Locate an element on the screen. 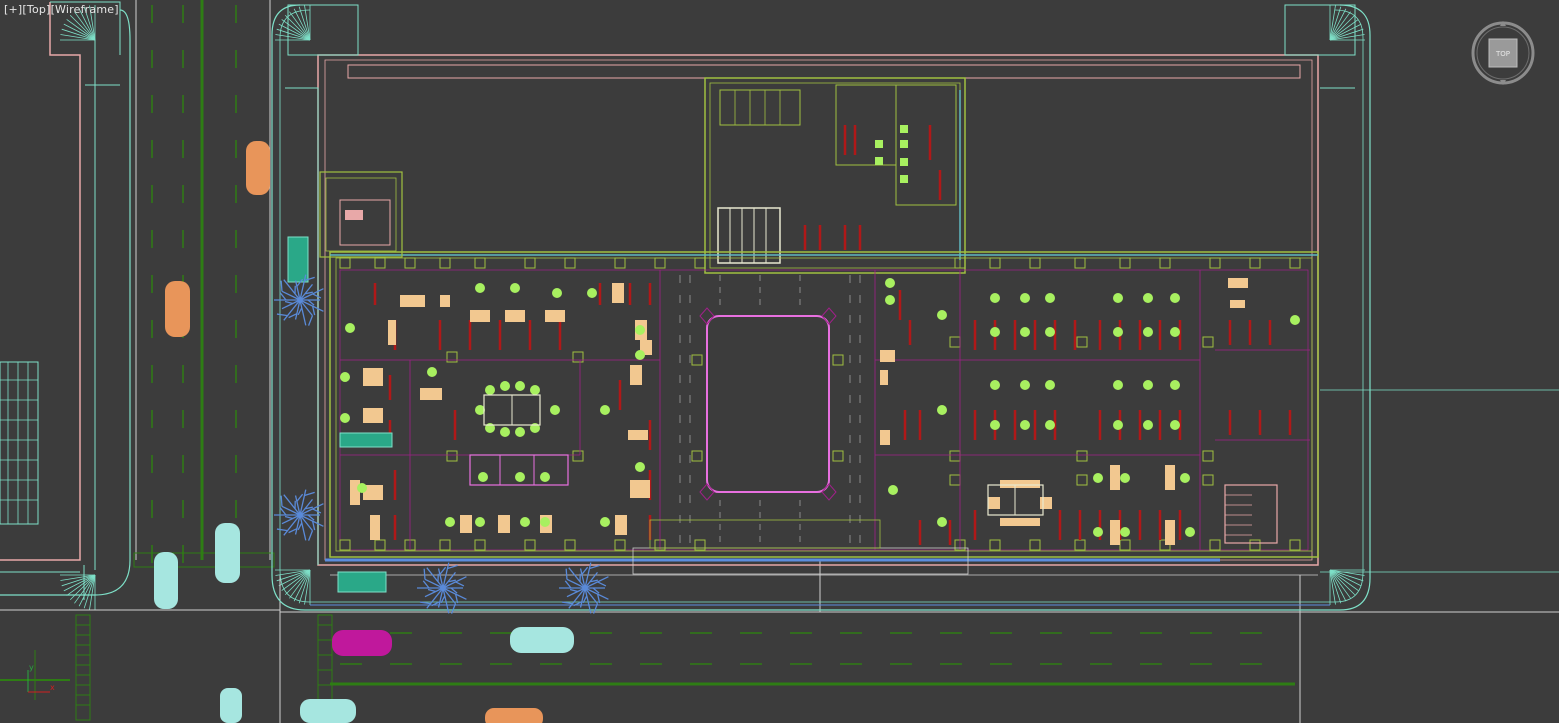 This screenshot has width=1559, height=723. car-magenta is located at coordinates (362, 643).